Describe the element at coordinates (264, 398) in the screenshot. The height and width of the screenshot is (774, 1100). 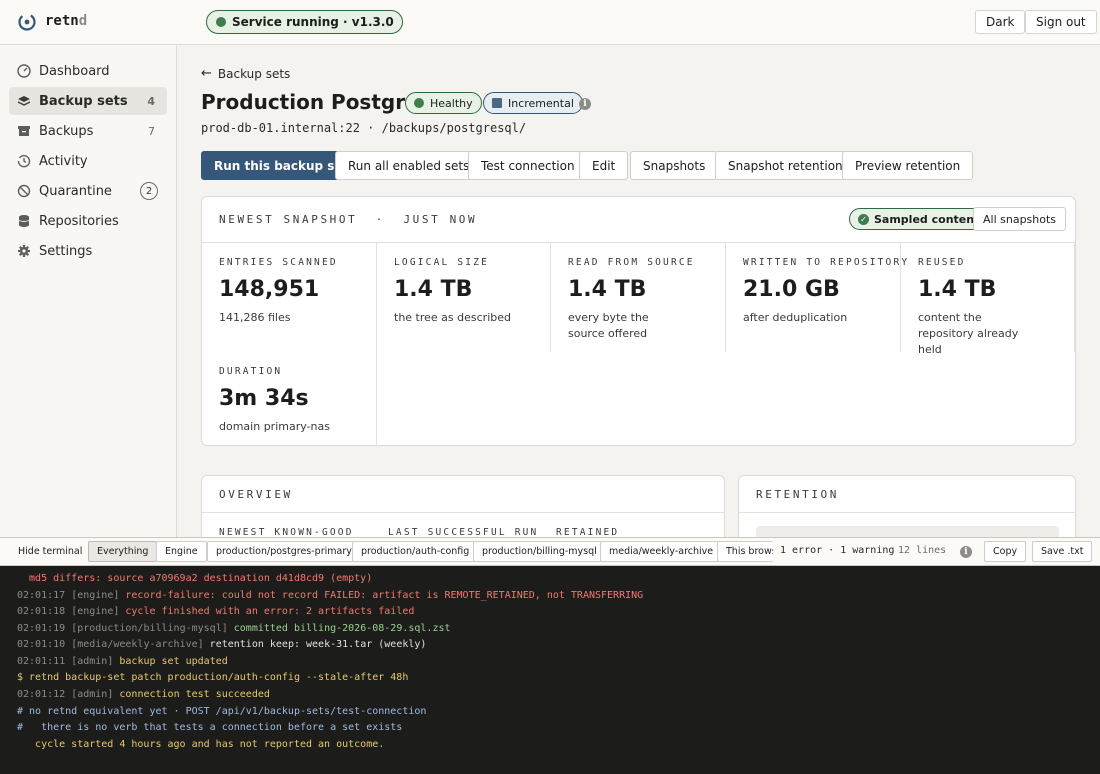
I see `metric-value: 3m 34s` at that location.